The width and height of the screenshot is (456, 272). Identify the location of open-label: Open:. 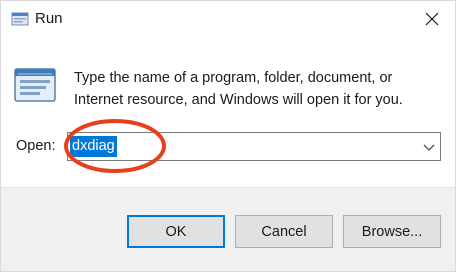
(36, 146).